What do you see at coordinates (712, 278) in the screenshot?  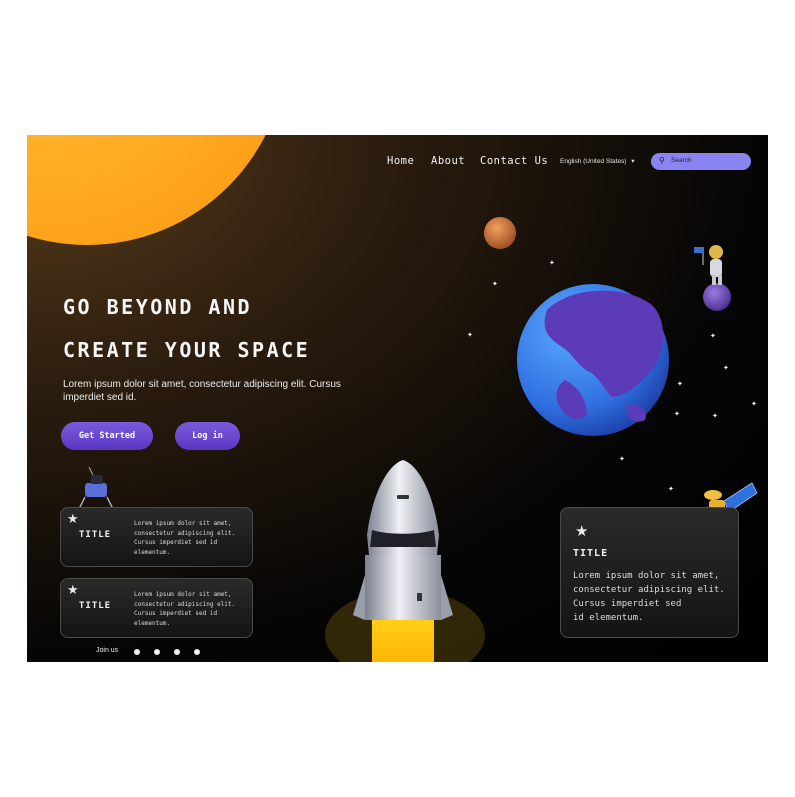 I see `astronaut-on-moon` at bounding box center [712, 278].